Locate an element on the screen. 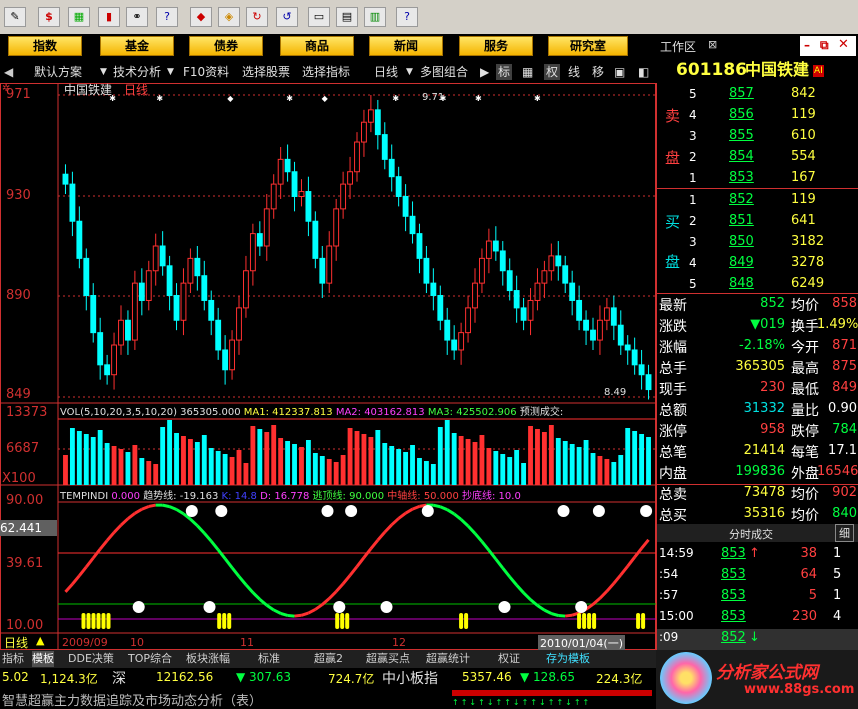  bottom-tab: 超赢2 is located at coordinates (328, 659).